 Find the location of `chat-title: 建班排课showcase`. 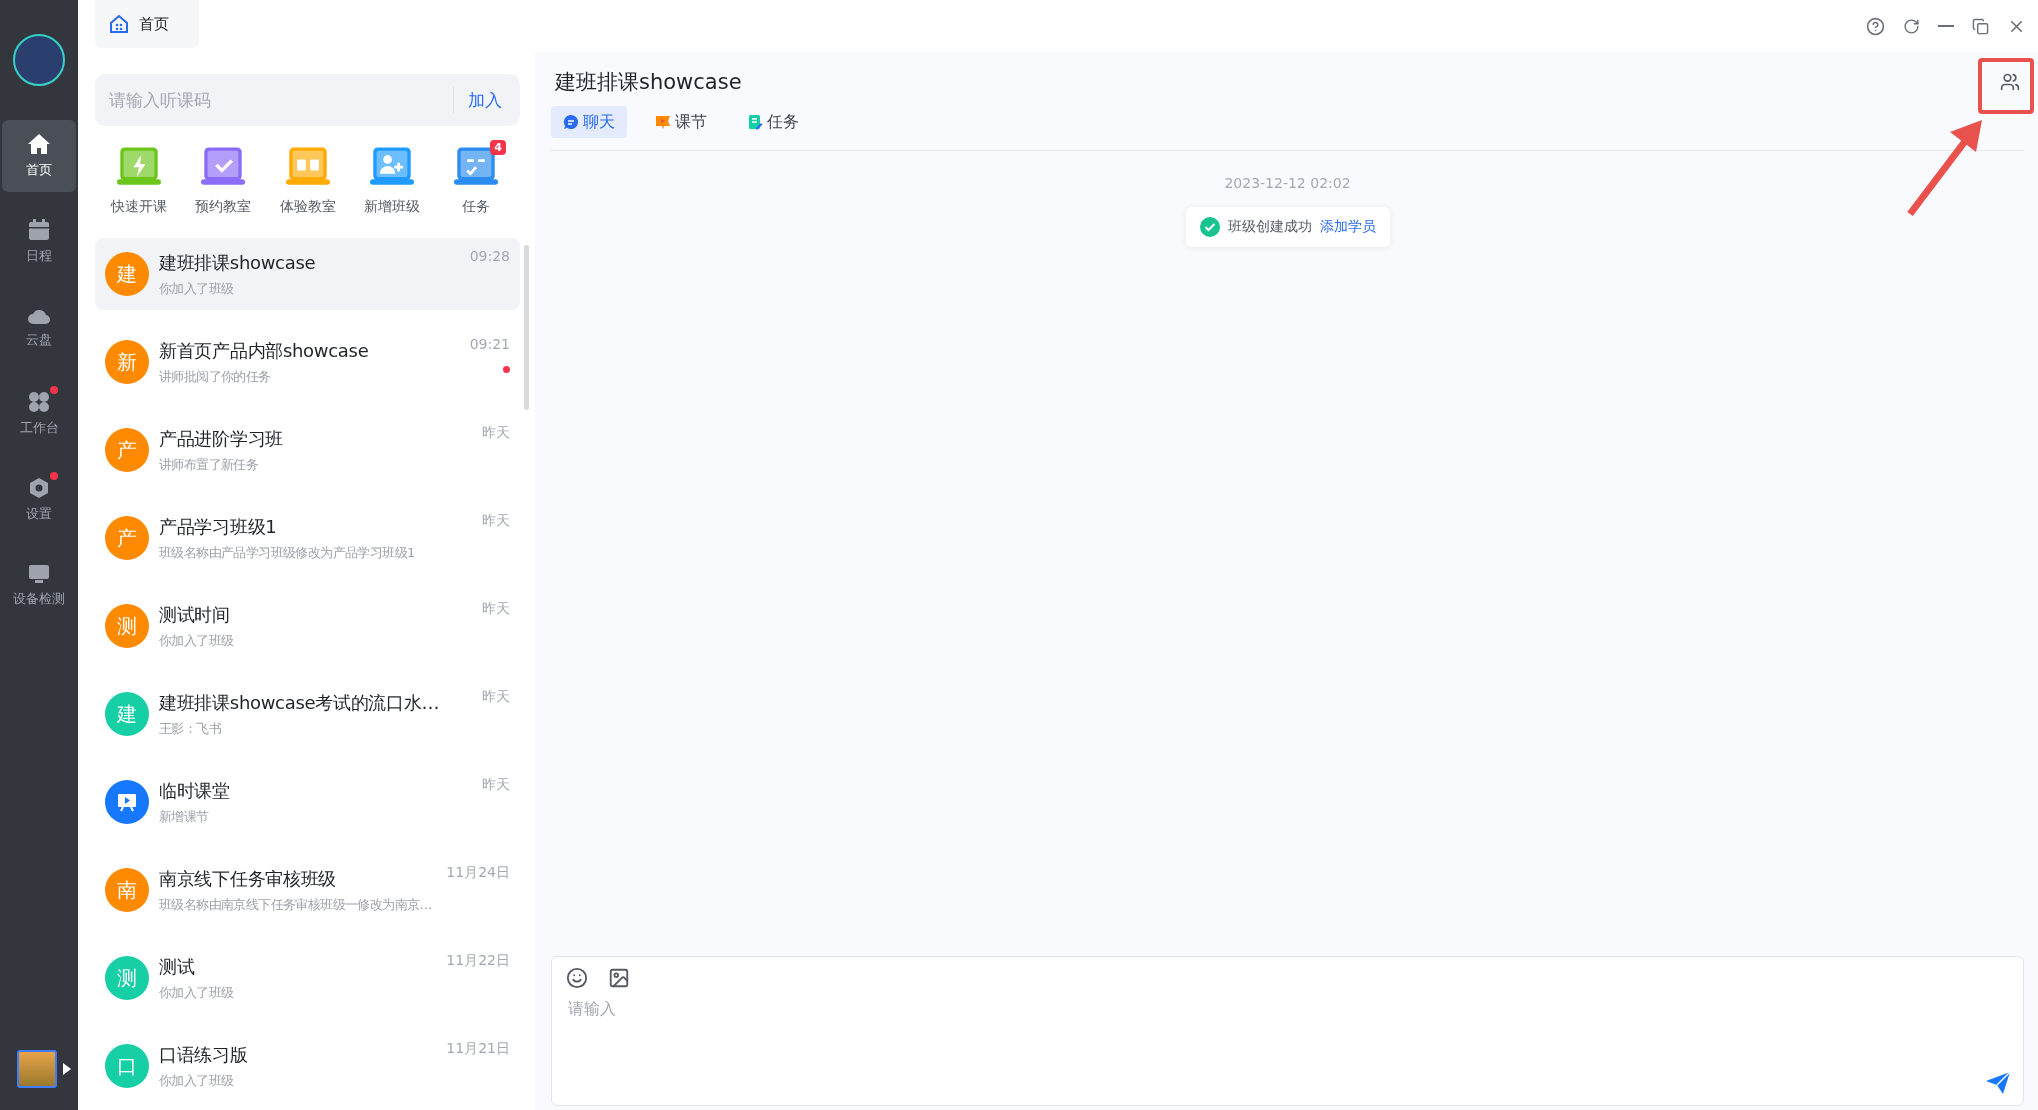

chat-title: 建班排课showcase is located at coordinates (648, 82).